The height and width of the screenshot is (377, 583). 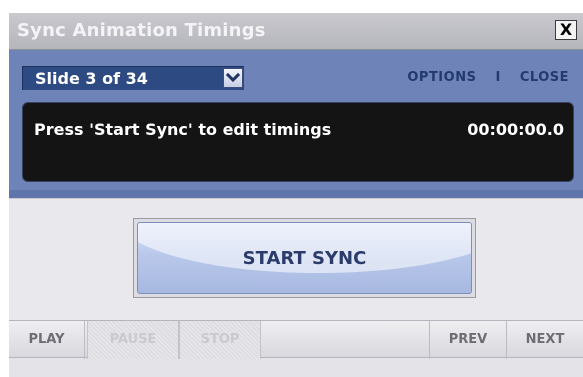 I want to click on window-title: Sync Animation Timings, so click(x=141, y=30).